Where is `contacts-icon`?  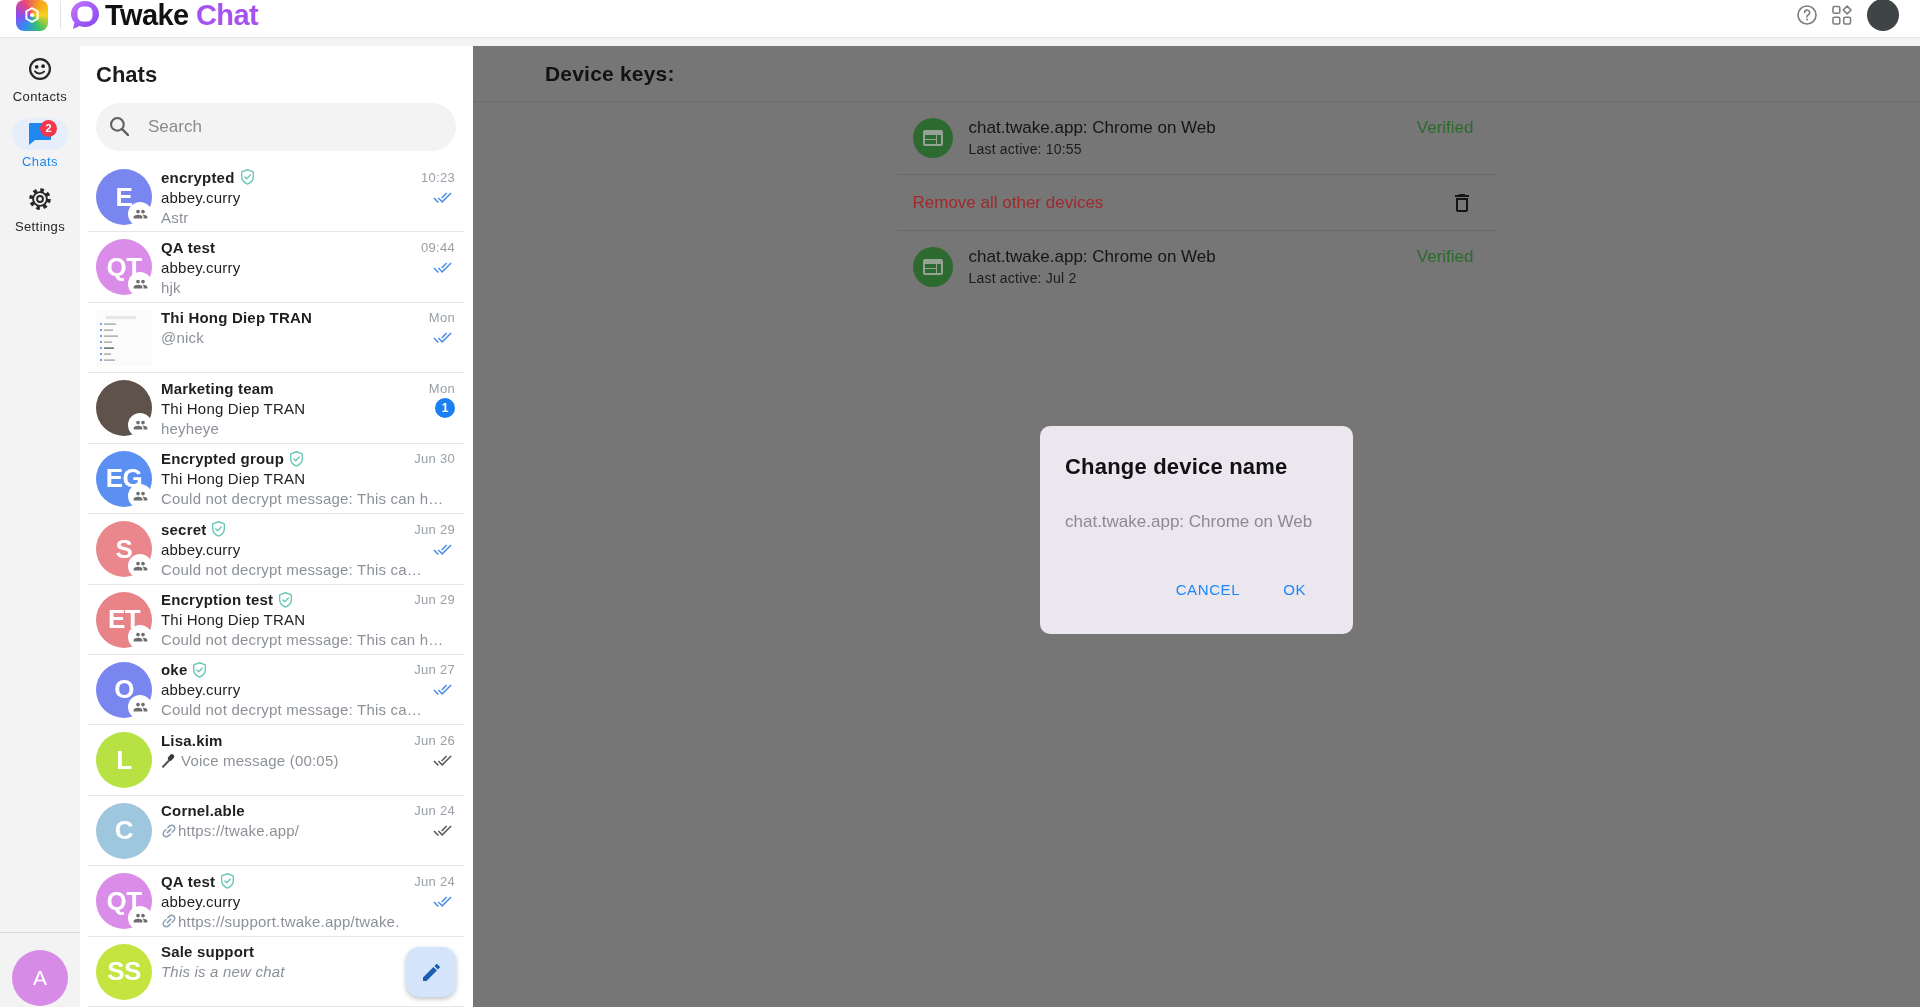
contacts-icon is located at coordinates (40, 69).